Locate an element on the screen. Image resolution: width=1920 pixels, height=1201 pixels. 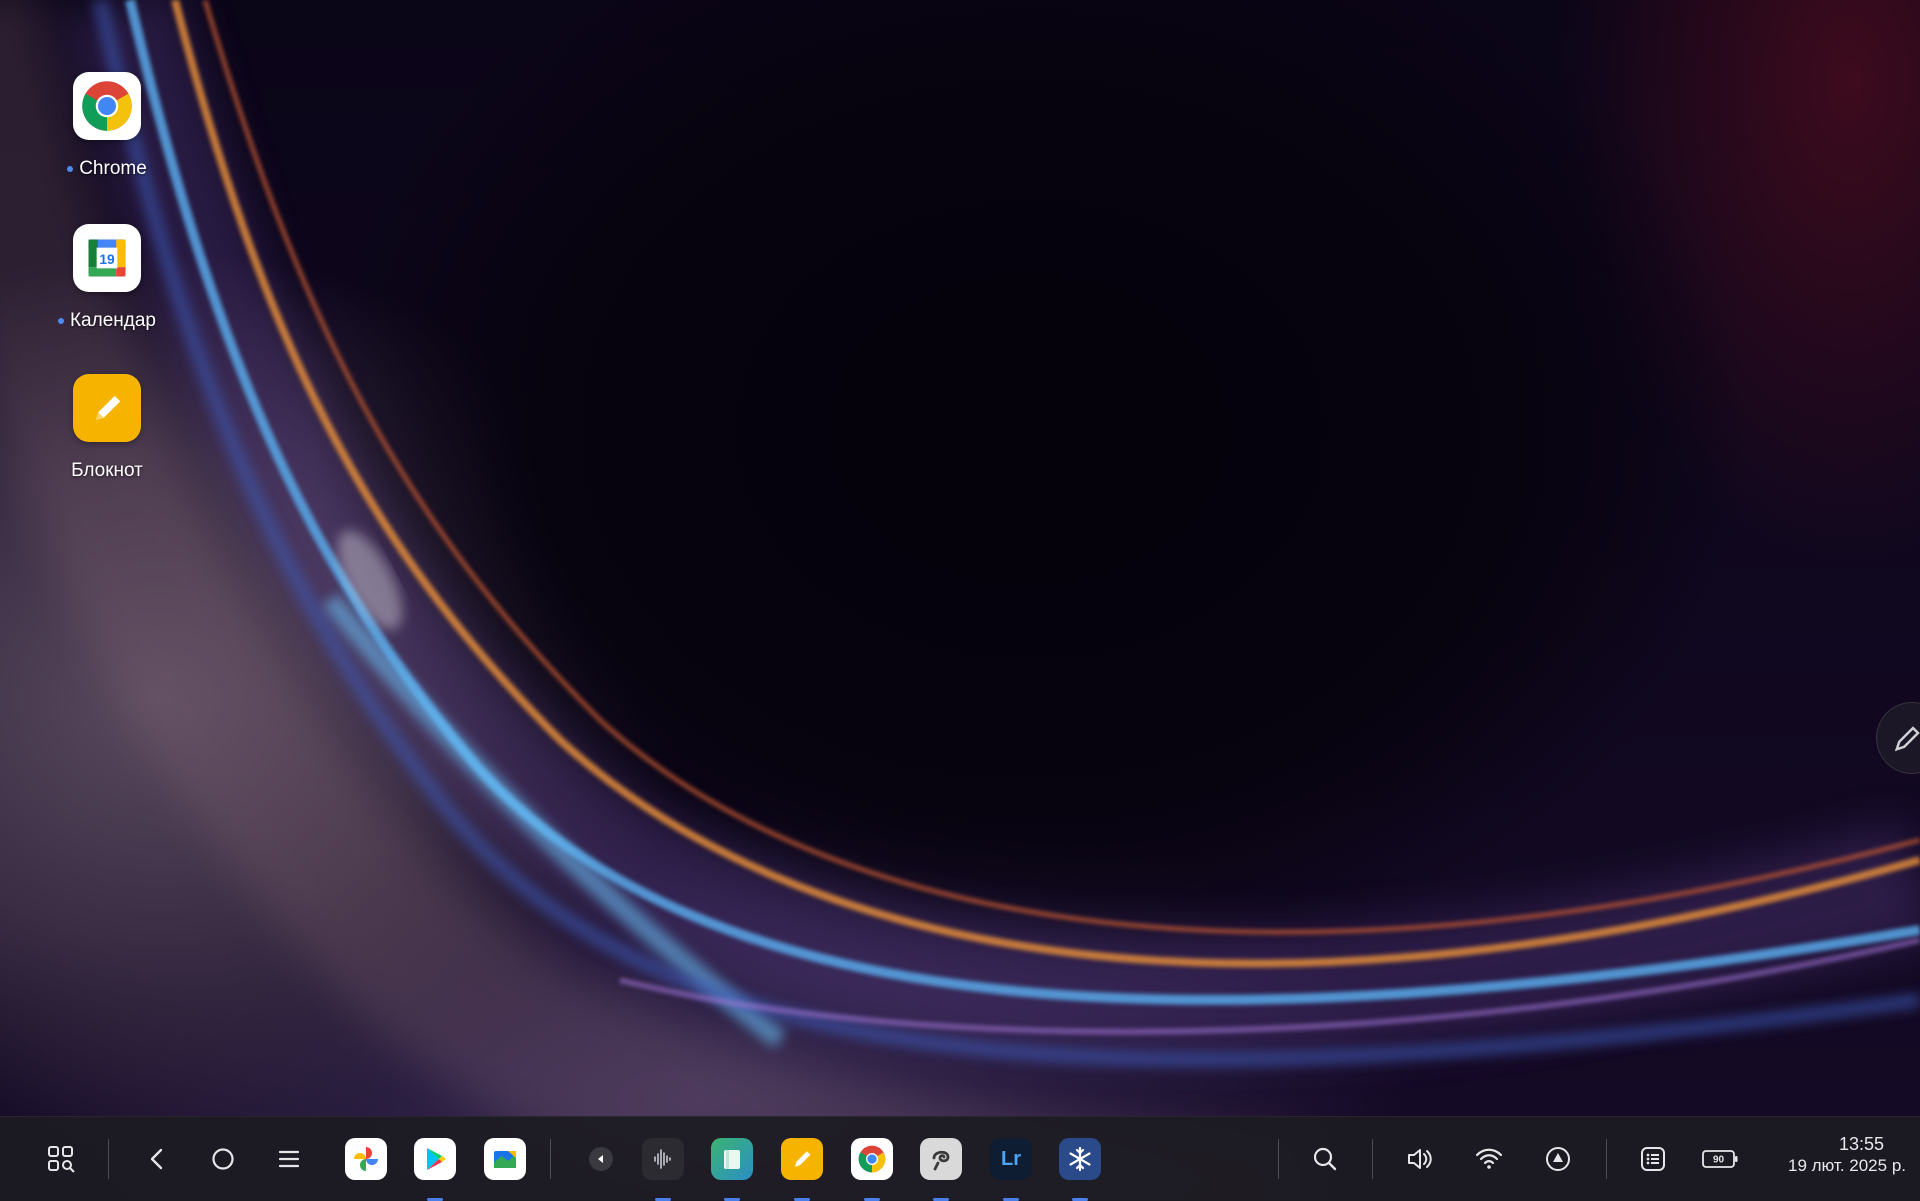
desktop-icon-chrome: Chrome is located at coordinates (107, 126).